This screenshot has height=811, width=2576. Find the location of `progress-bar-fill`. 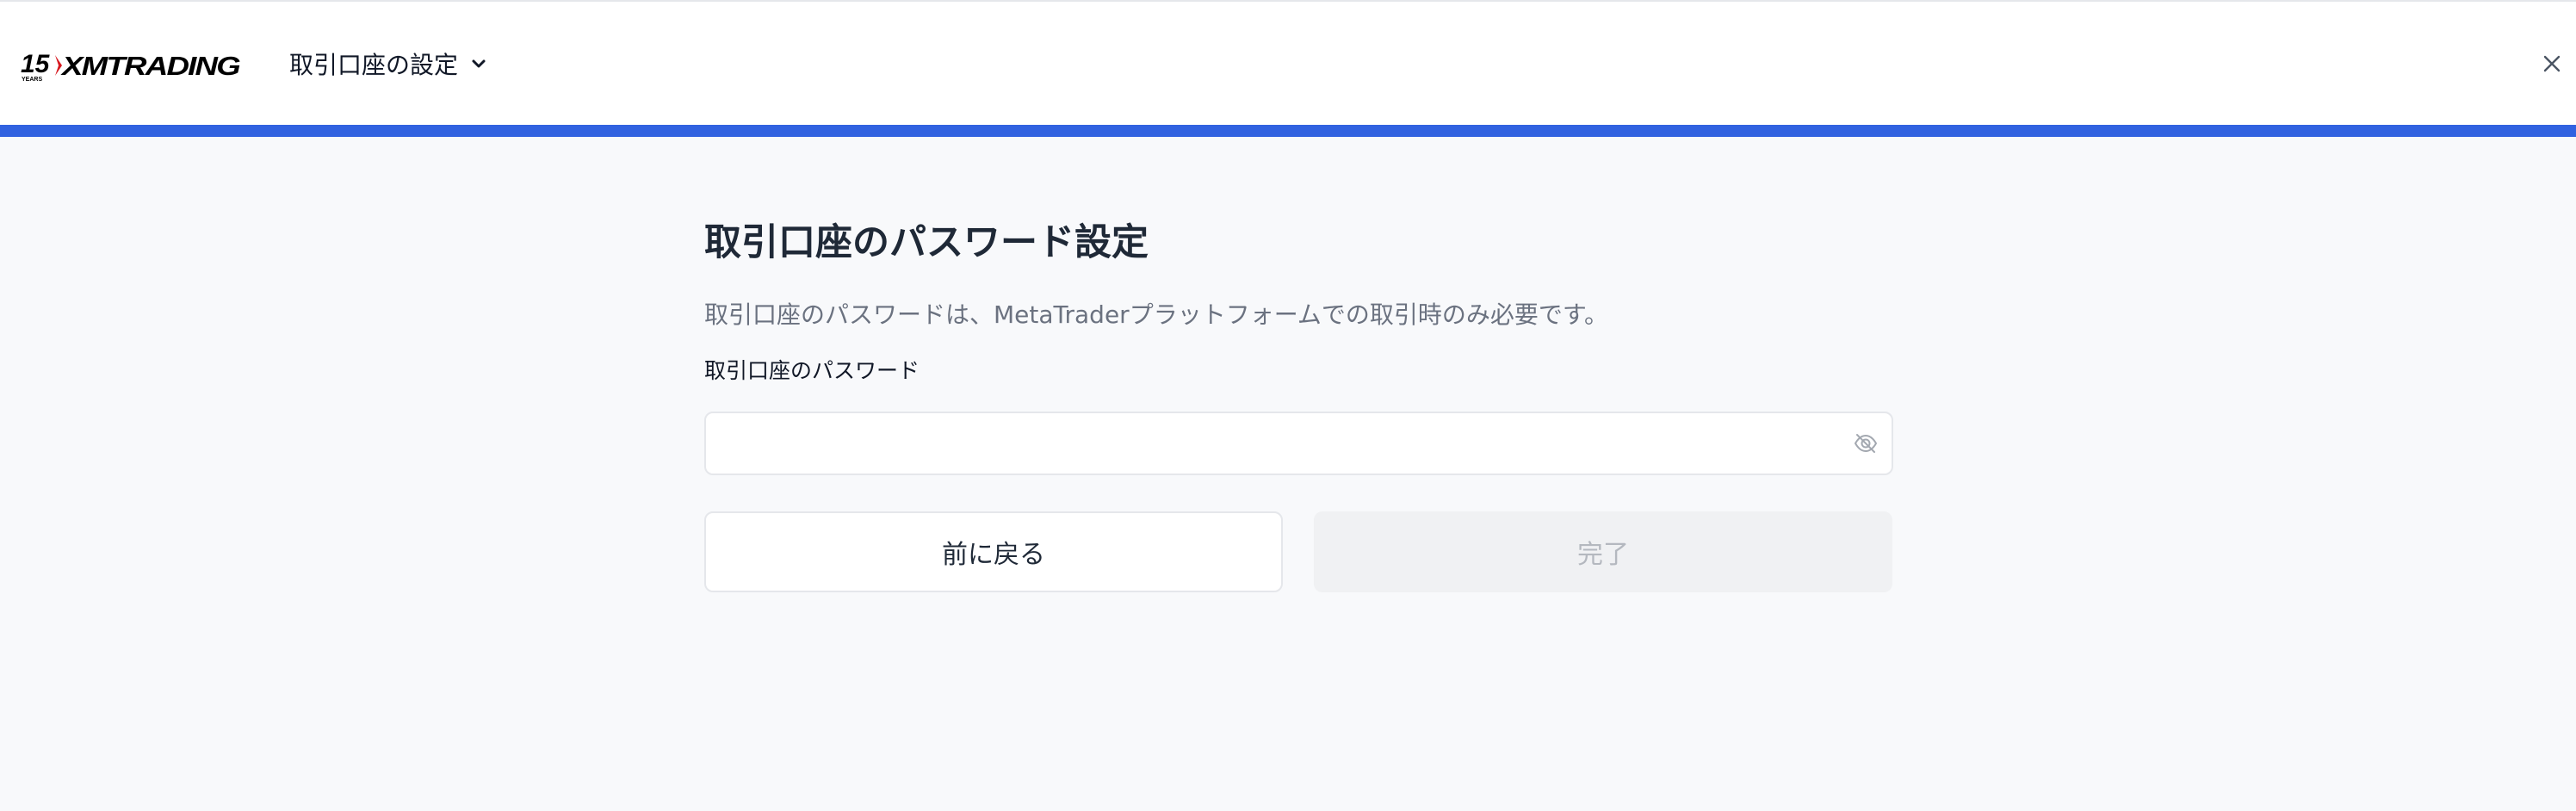

progress-bar-fill is located at coordinates (1288, 131).